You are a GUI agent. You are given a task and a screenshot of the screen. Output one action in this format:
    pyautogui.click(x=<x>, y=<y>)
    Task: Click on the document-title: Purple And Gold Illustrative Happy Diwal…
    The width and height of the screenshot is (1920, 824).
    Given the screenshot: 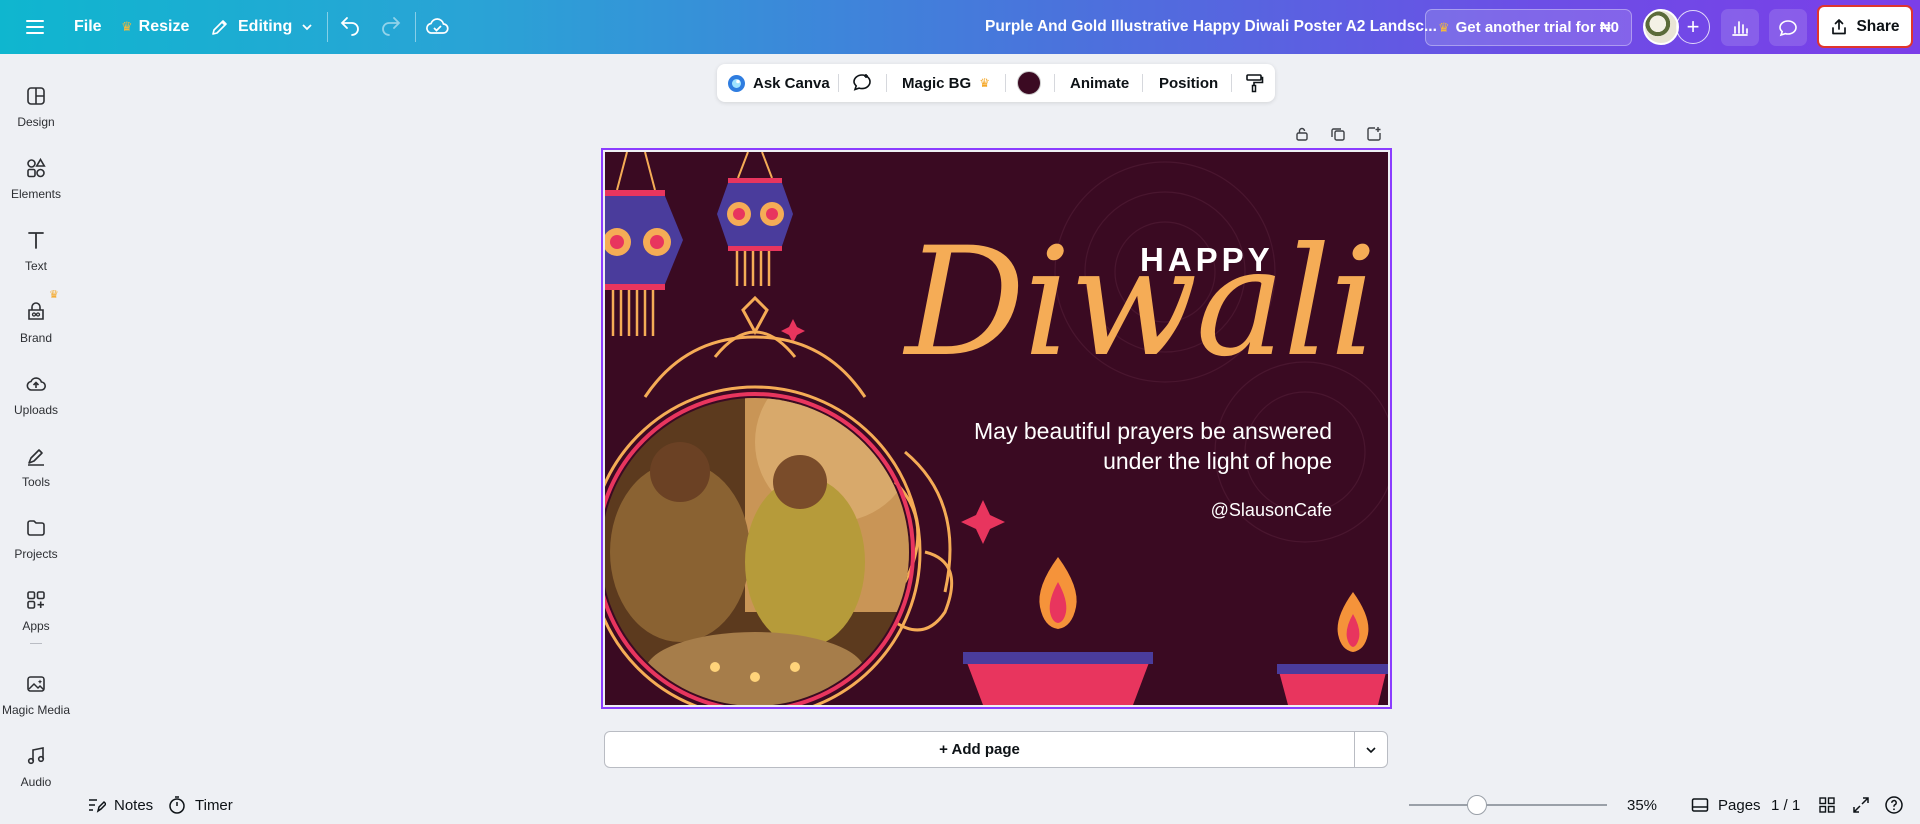 What is the action you would take?
    pyautogui.click(x=1211, y=27)
    